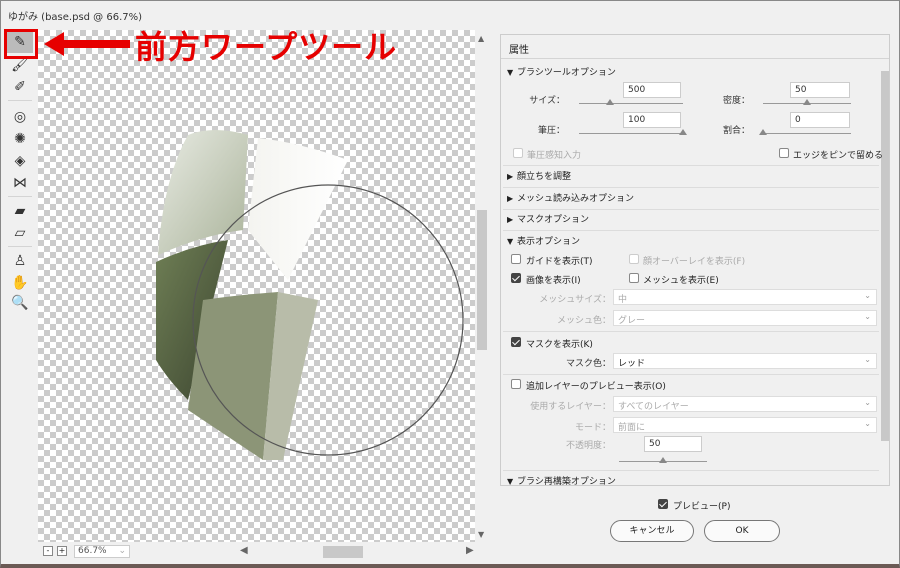 The height and width of the screenshot is (568, 900). Describe the element at coordinates (553, 220) in the screenshot. I see `section-label: マスクオプション` at that location.